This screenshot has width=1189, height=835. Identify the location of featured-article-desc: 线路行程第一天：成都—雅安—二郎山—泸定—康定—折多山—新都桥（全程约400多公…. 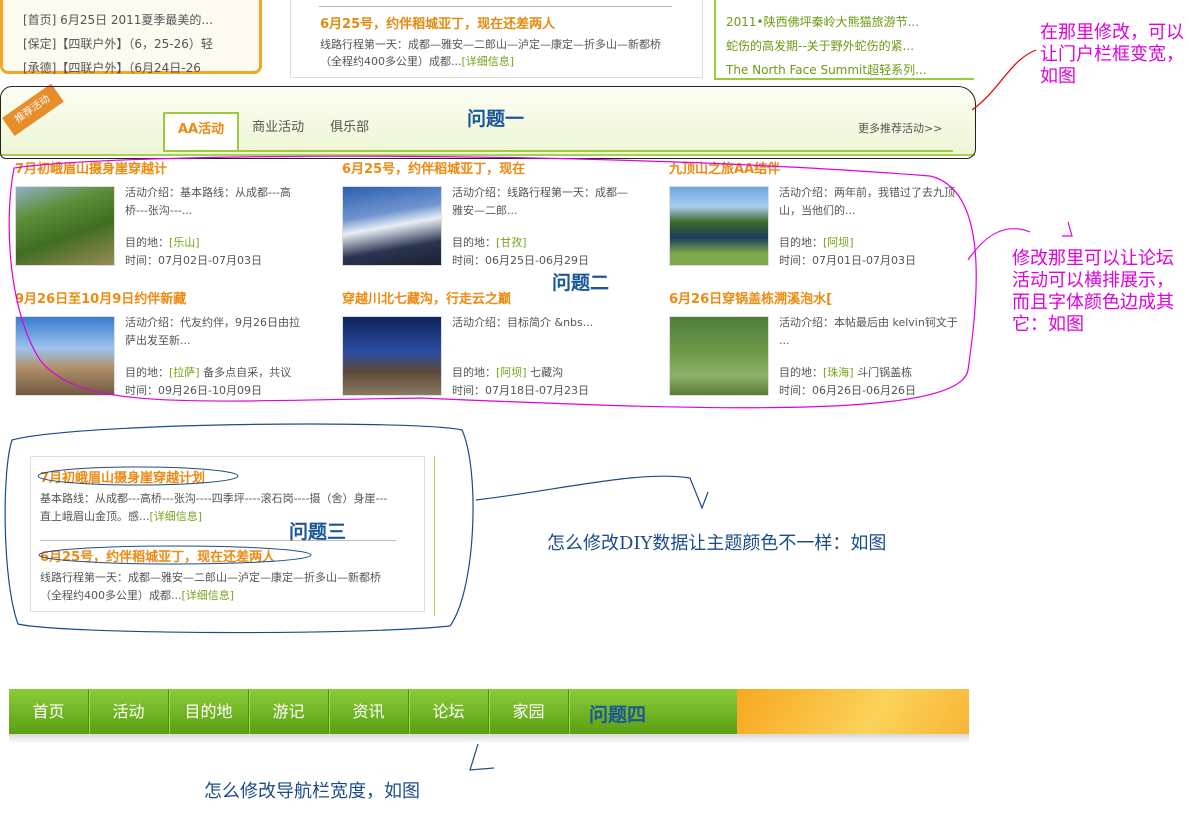
(500, 53).